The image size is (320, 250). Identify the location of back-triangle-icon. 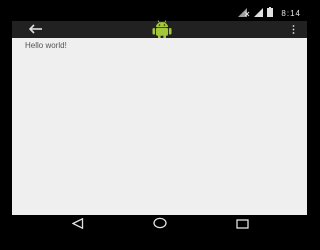
(77, 225).